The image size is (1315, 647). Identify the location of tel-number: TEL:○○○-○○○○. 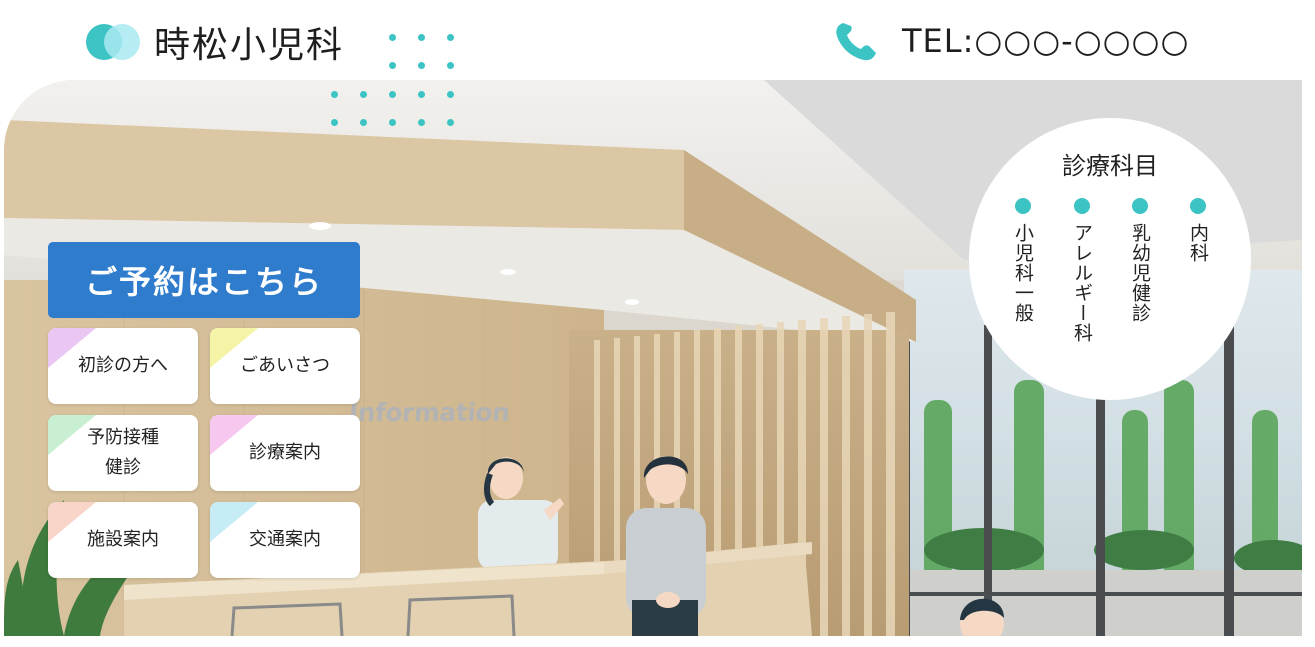
(1046, 41).